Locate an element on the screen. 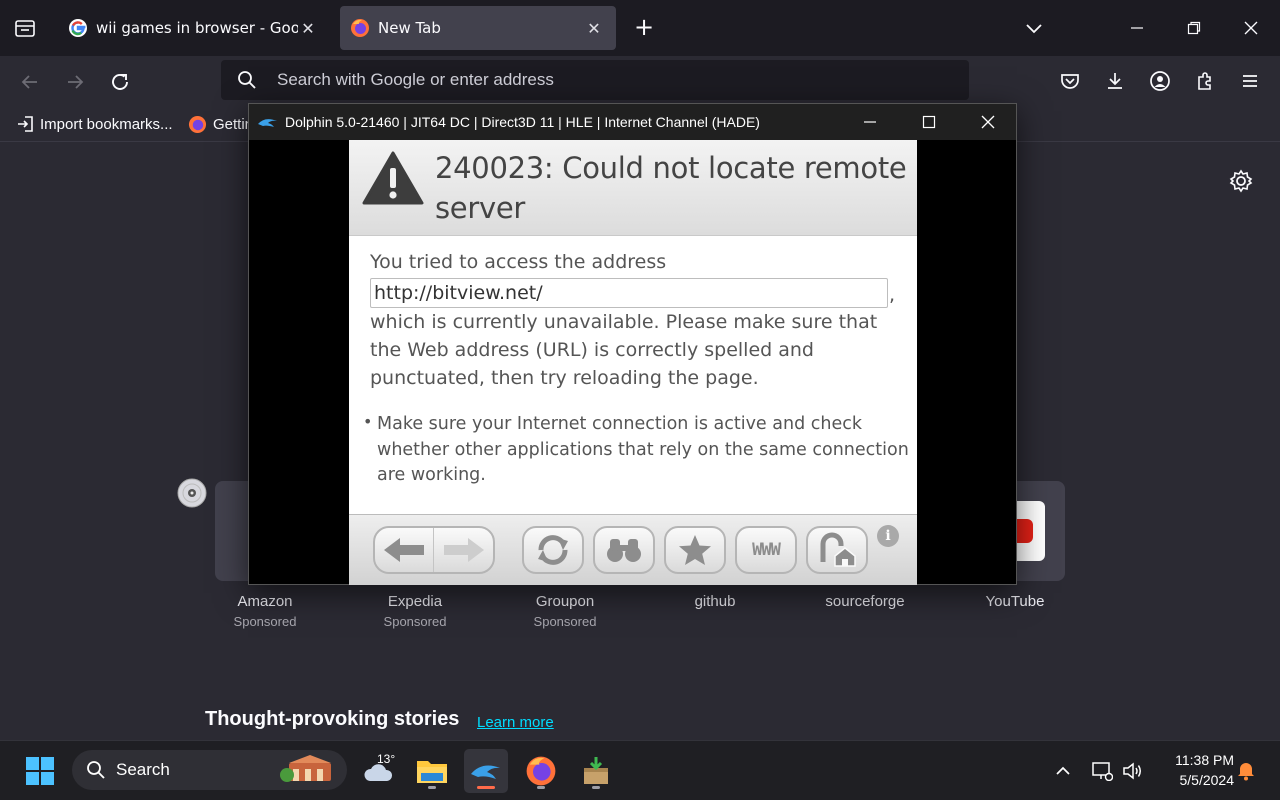  dolphin-maximize-button is located at coordinates (929, 122).